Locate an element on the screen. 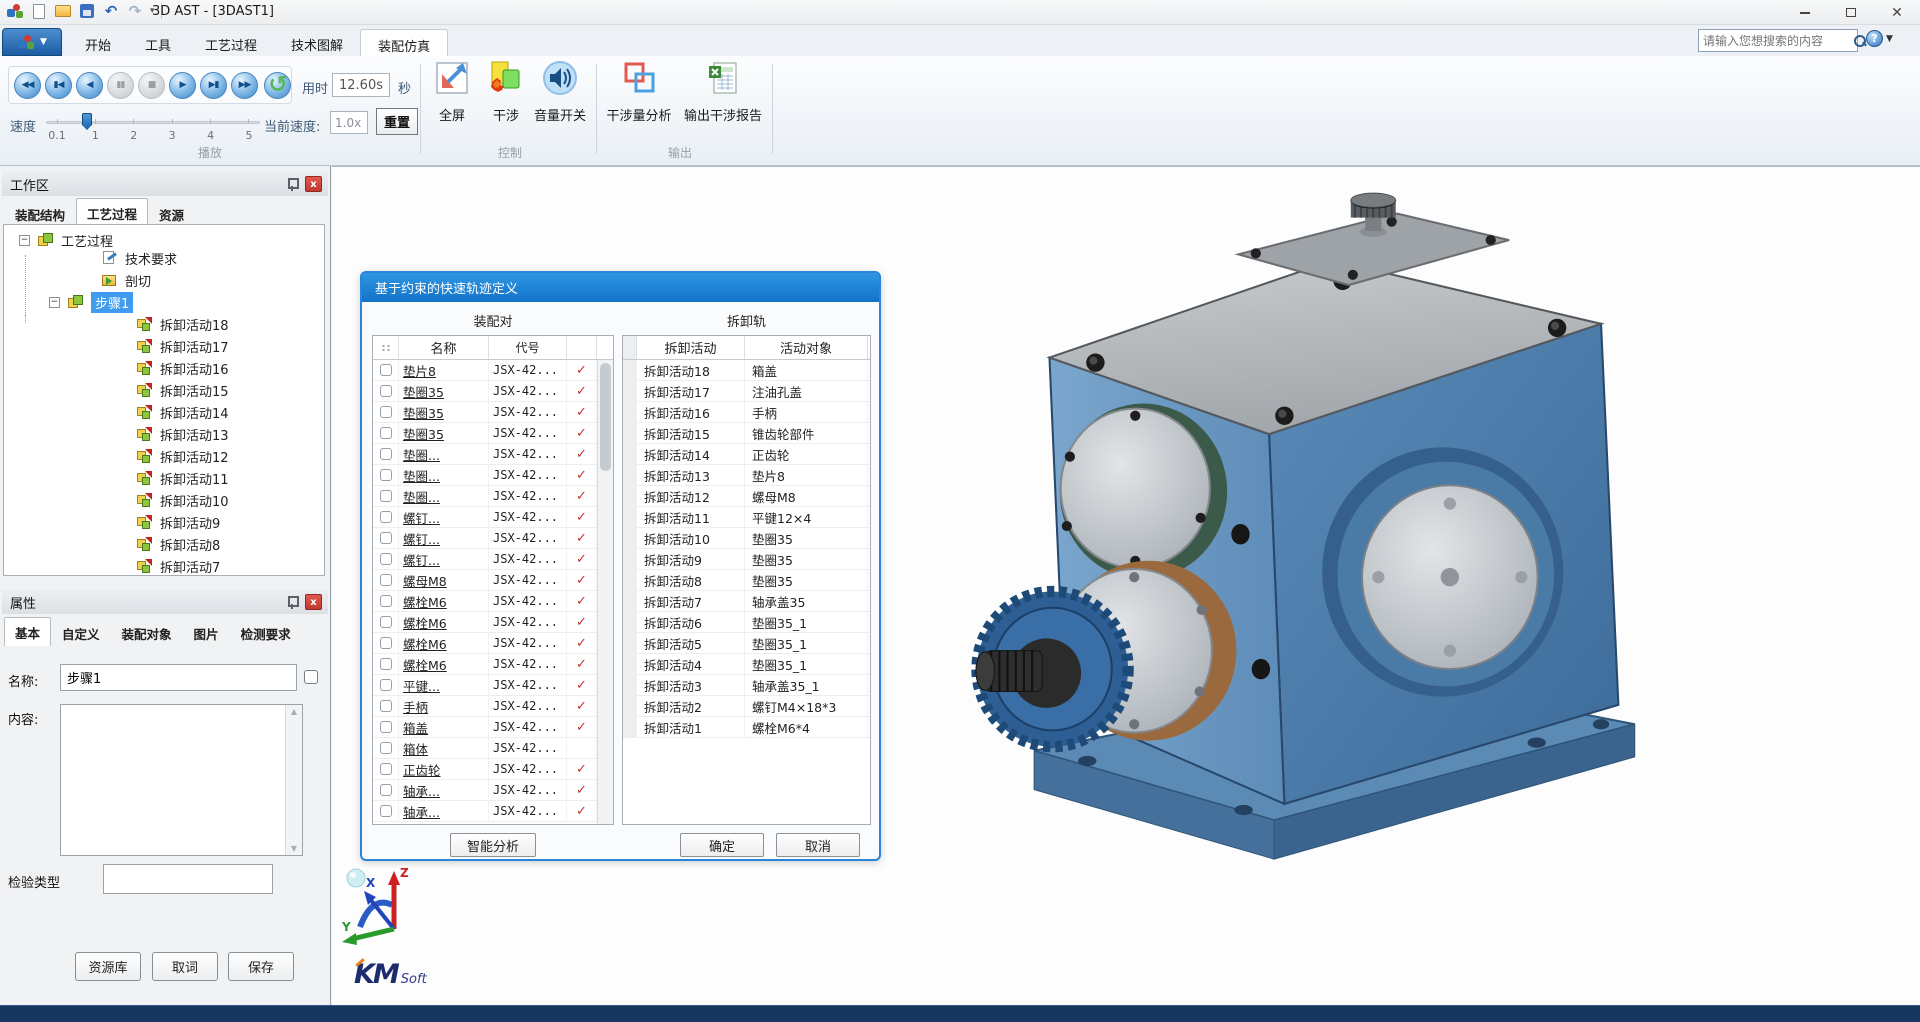 Image resolution: width=1920 pixels, height=1022 pixels. tree-node-activity: 拆卸活动18 is located at coordinates (164, 324).